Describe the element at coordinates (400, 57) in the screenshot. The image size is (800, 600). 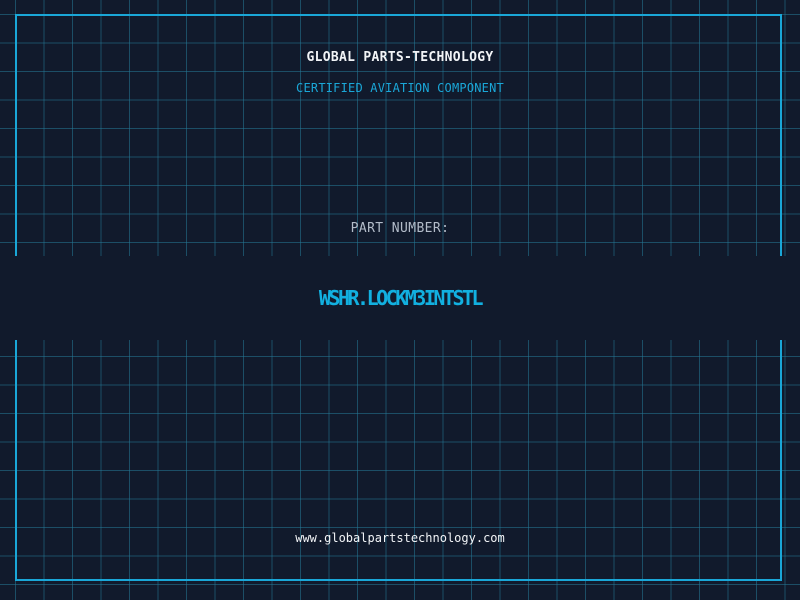
I see `company-name: GLOBAL PARTS-TECHNOLOGY` at that location.